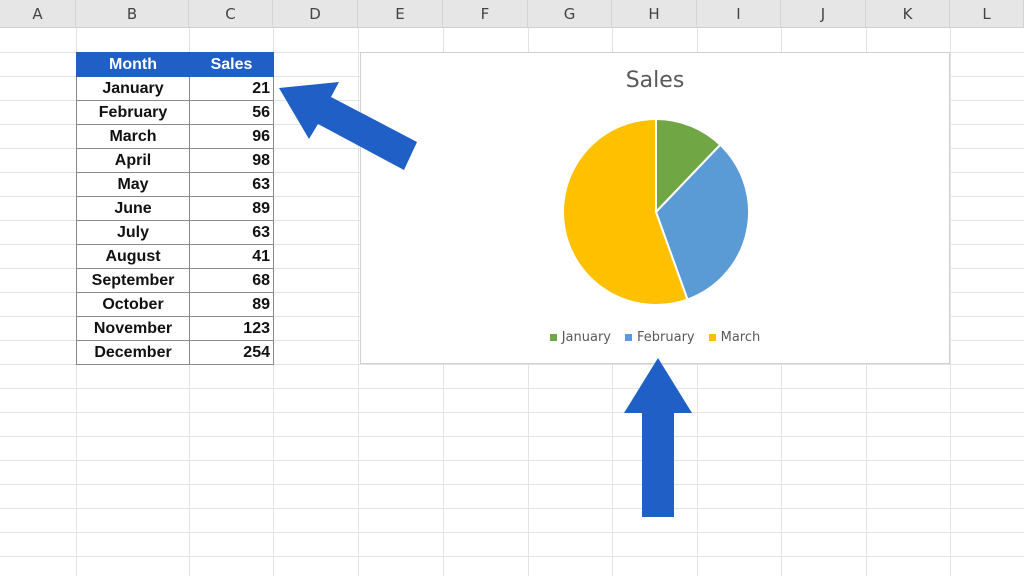  Describe the element at coordinates (231, 64) in the screenshot. I see `header-sales: Sales` at that location.